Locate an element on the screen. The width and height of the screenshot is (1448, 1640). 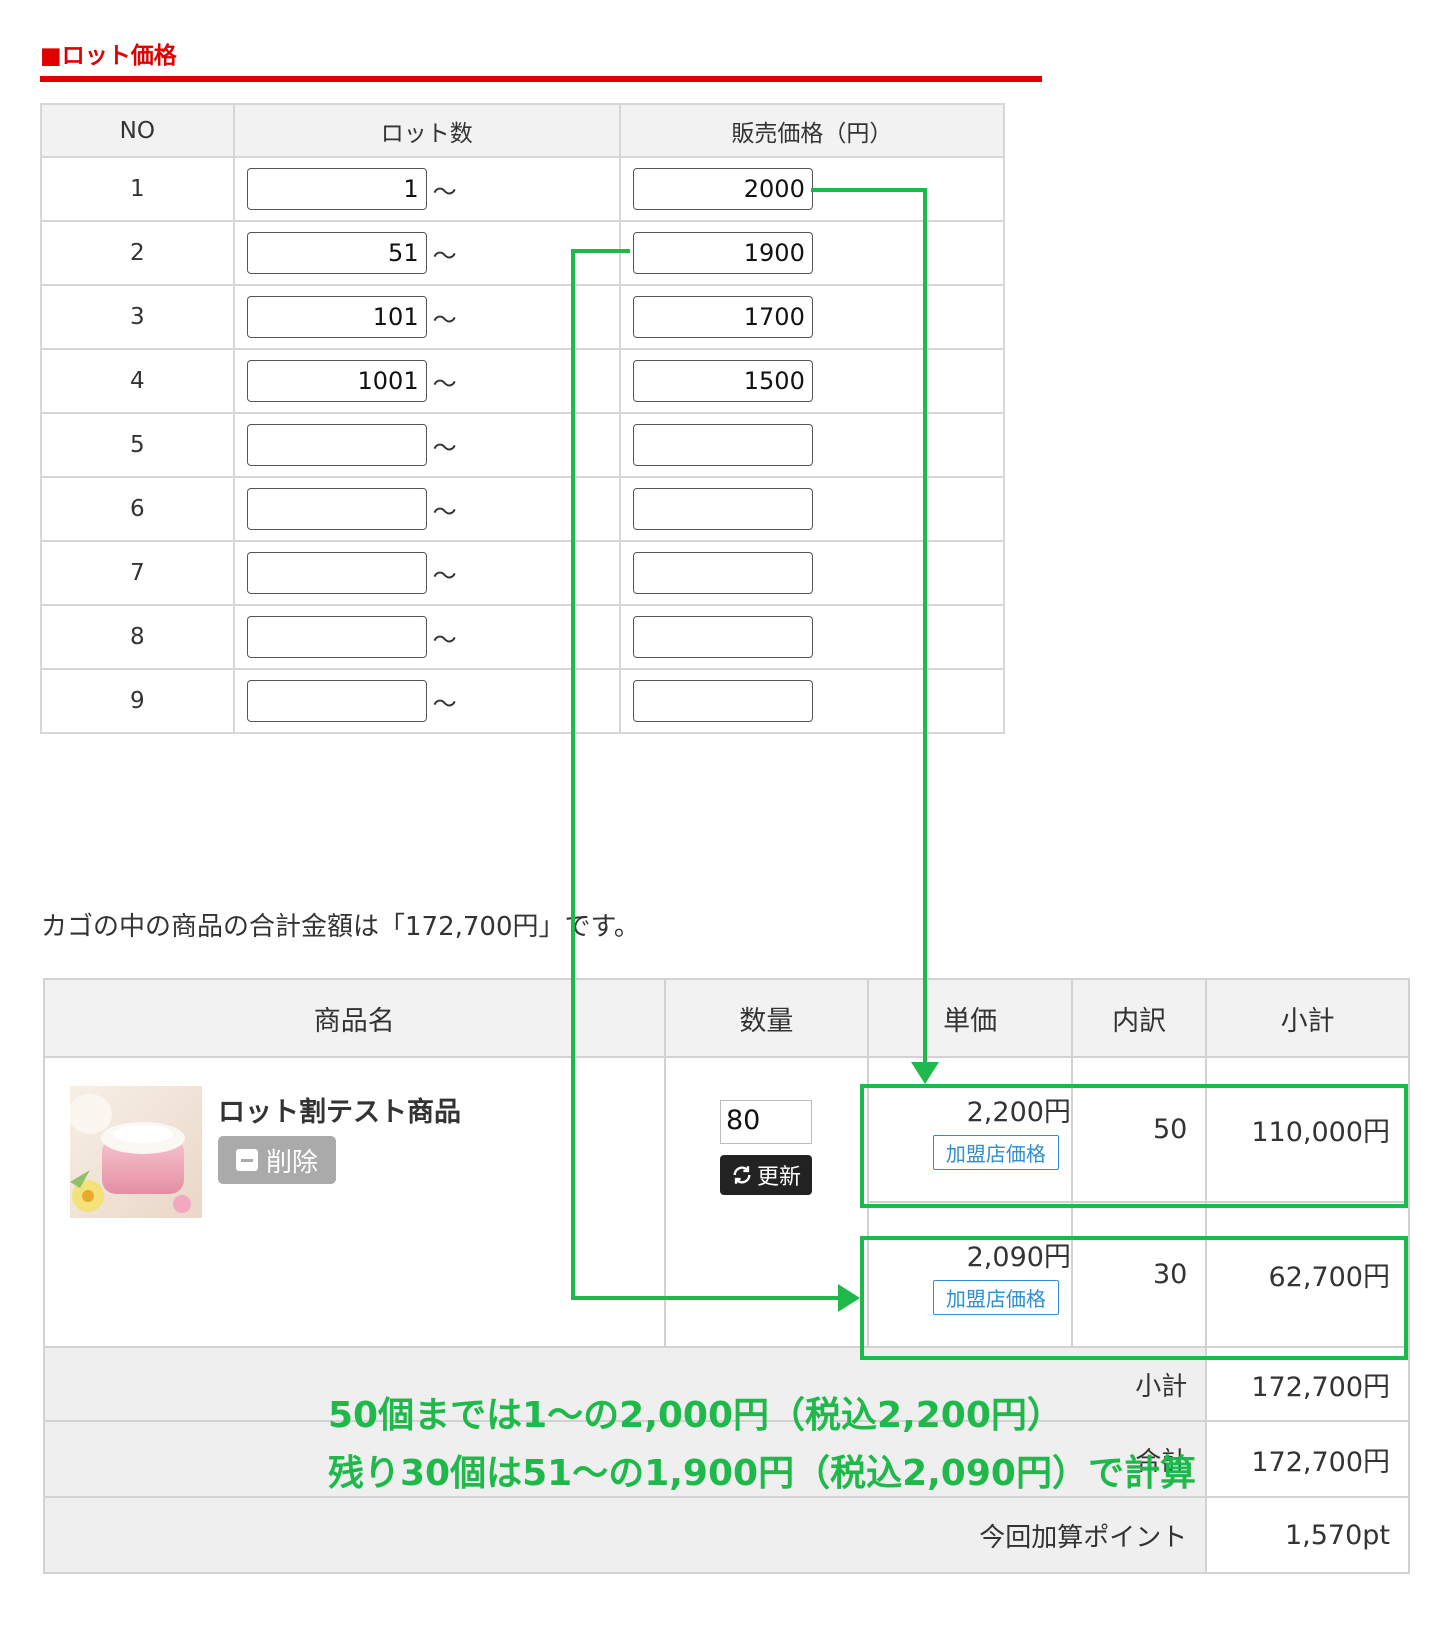
row-number: 7 is located at coordinates (137, 573).